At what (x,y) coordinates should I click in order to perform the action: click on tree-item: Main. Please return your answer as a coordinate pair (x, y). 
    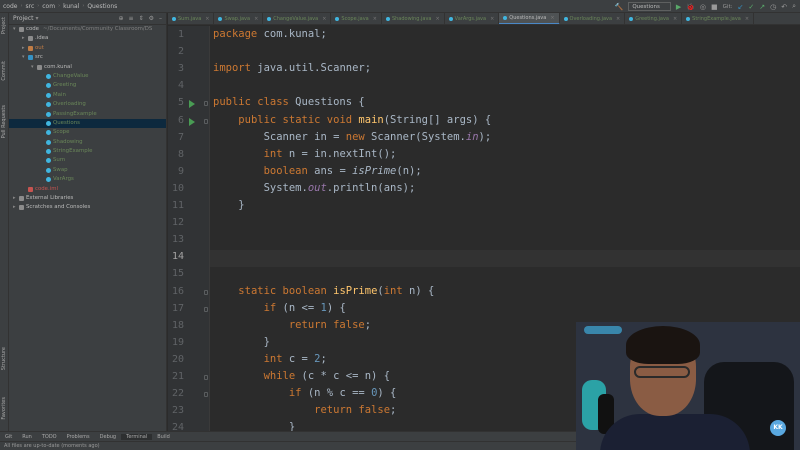
    Looking at the image, I should click on (87, 95).